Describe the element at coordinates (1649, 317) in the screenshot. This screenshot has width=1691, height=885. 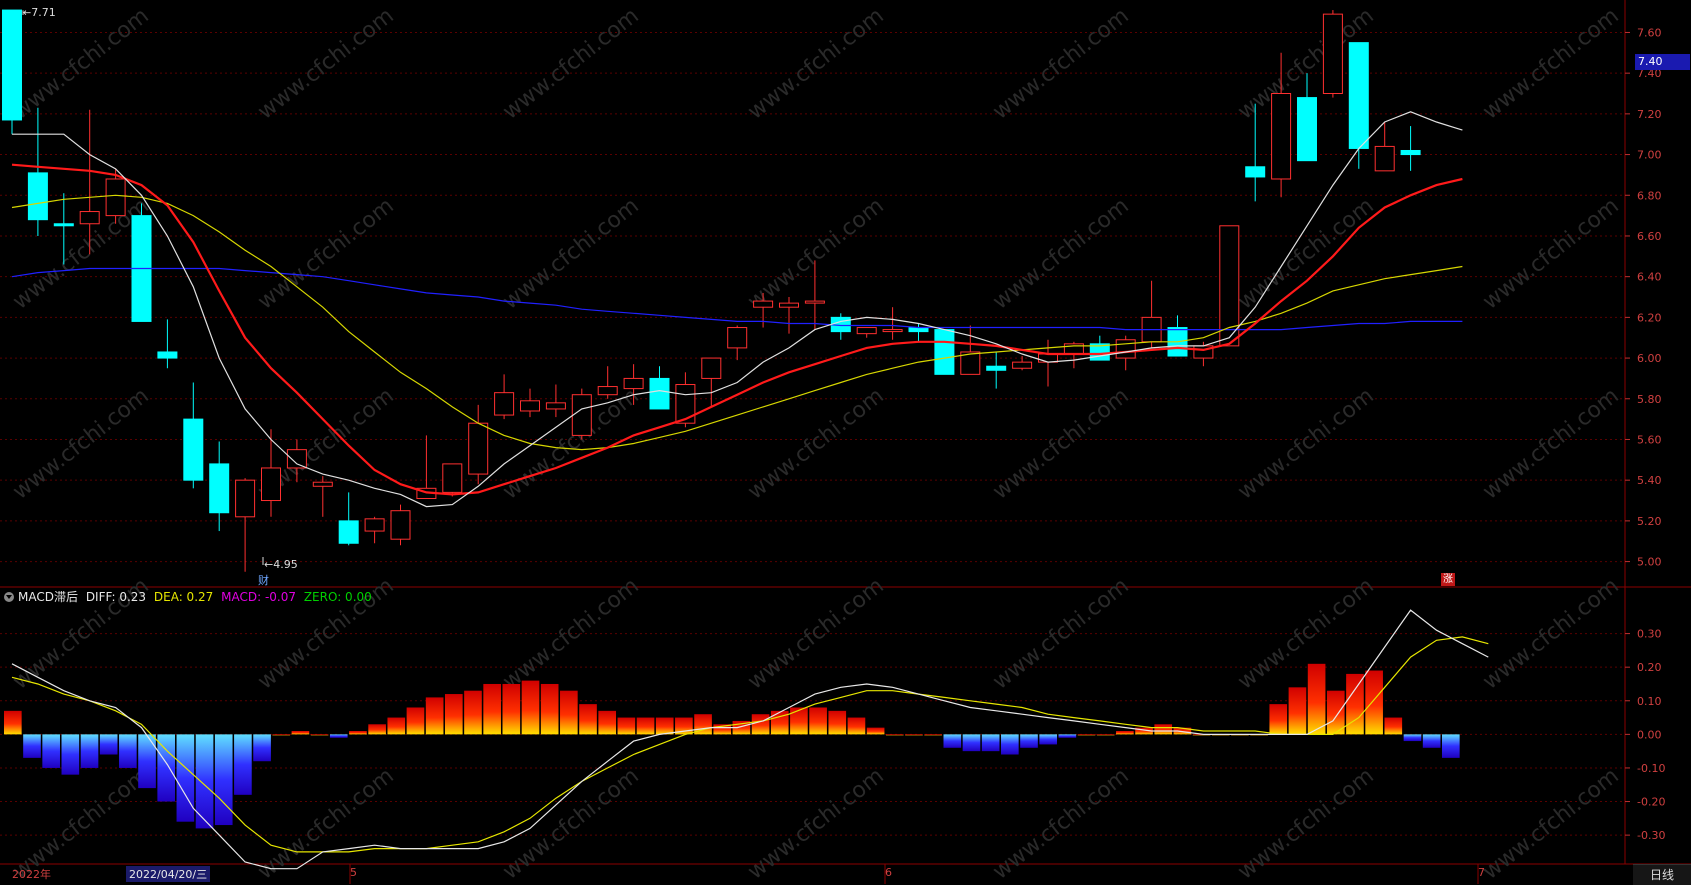
I see `price-tick-label: 6.20` at that location.